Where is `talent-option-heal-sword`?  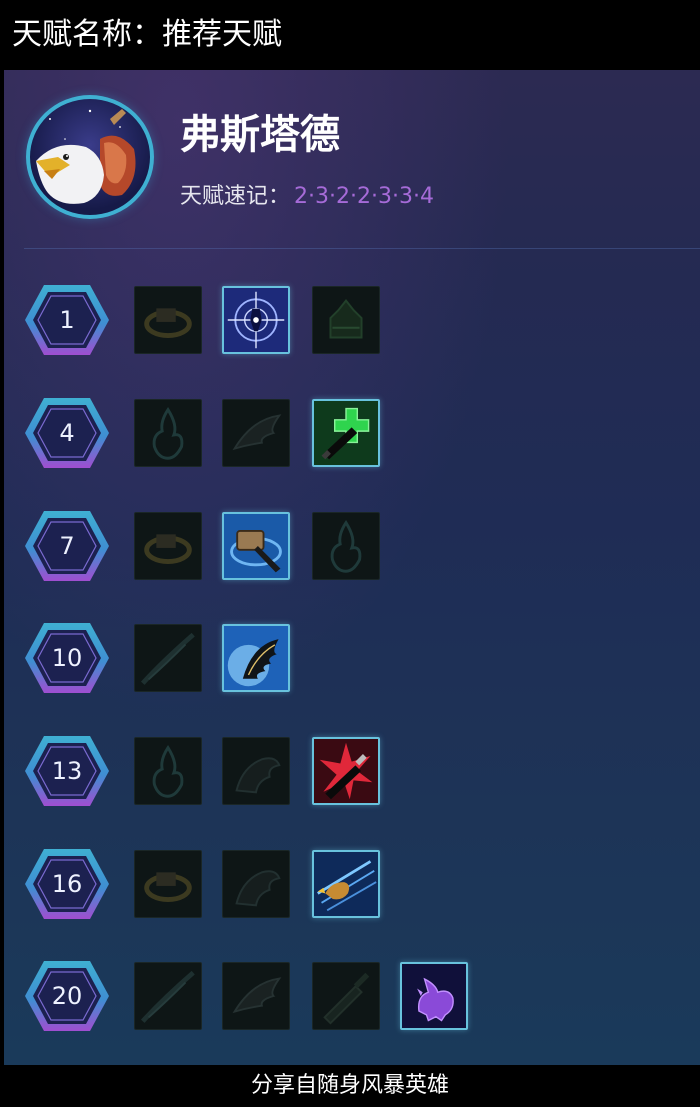
talent-option-heal-sword is located at coordinates (346, 433).